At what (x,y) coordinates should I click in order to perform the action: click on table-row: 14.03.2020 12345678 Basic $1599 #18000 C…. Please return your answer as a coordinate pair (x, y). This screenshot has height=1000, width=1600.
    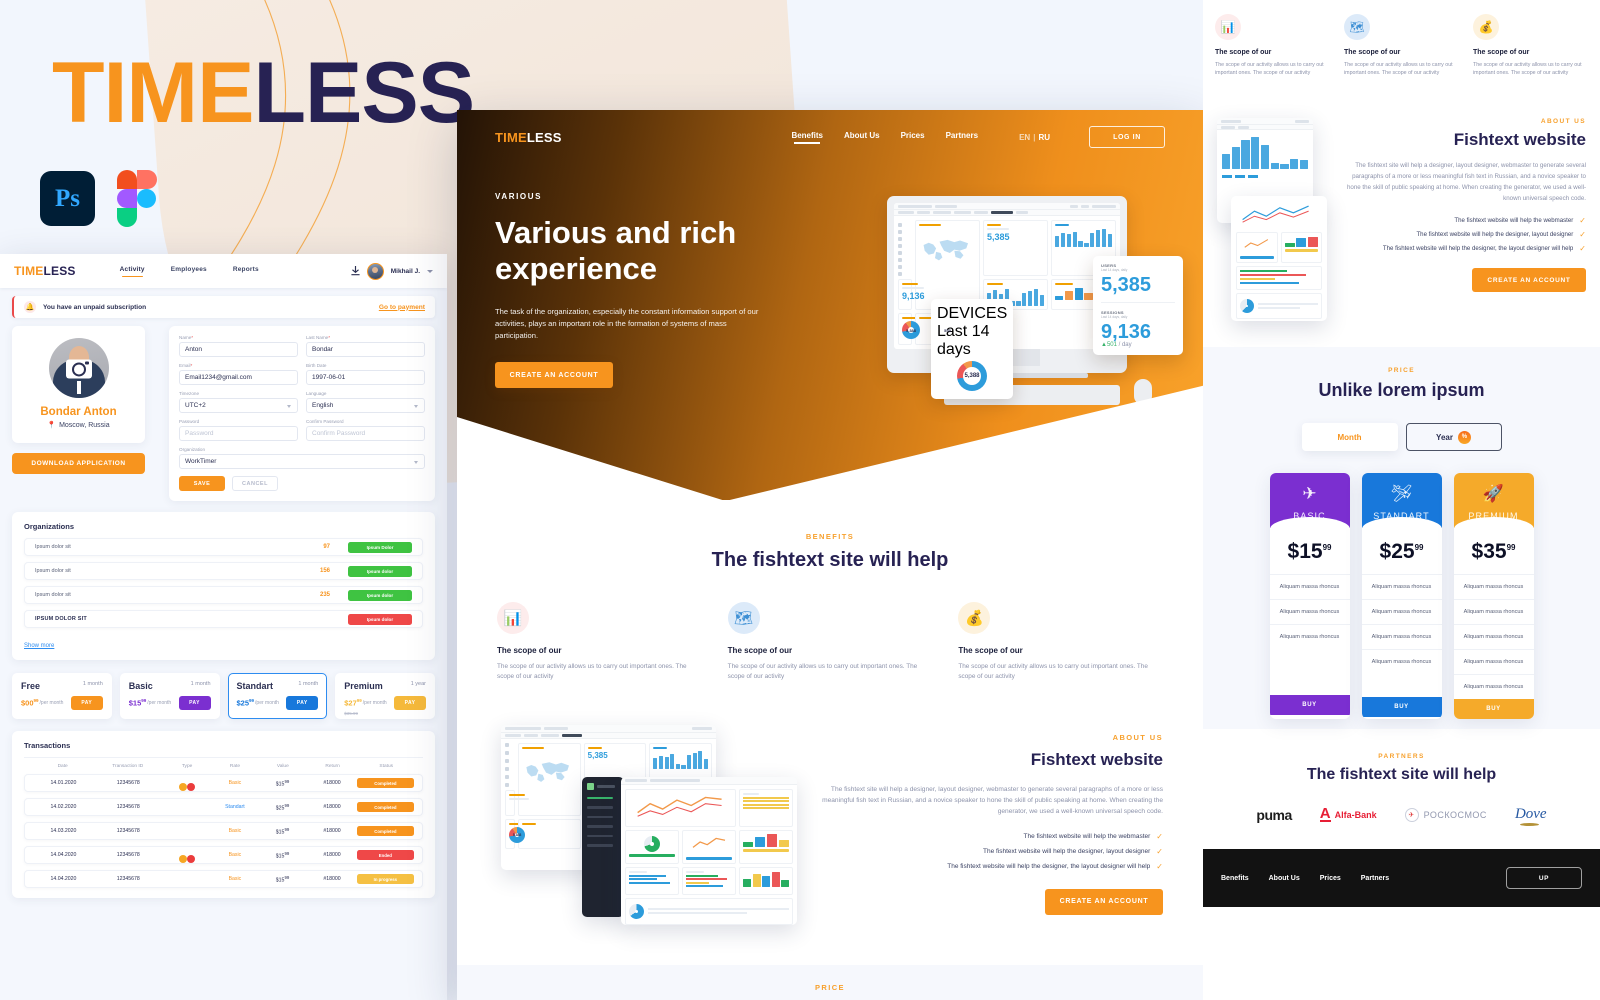
    Looking at the image, I should click on (223, 831).